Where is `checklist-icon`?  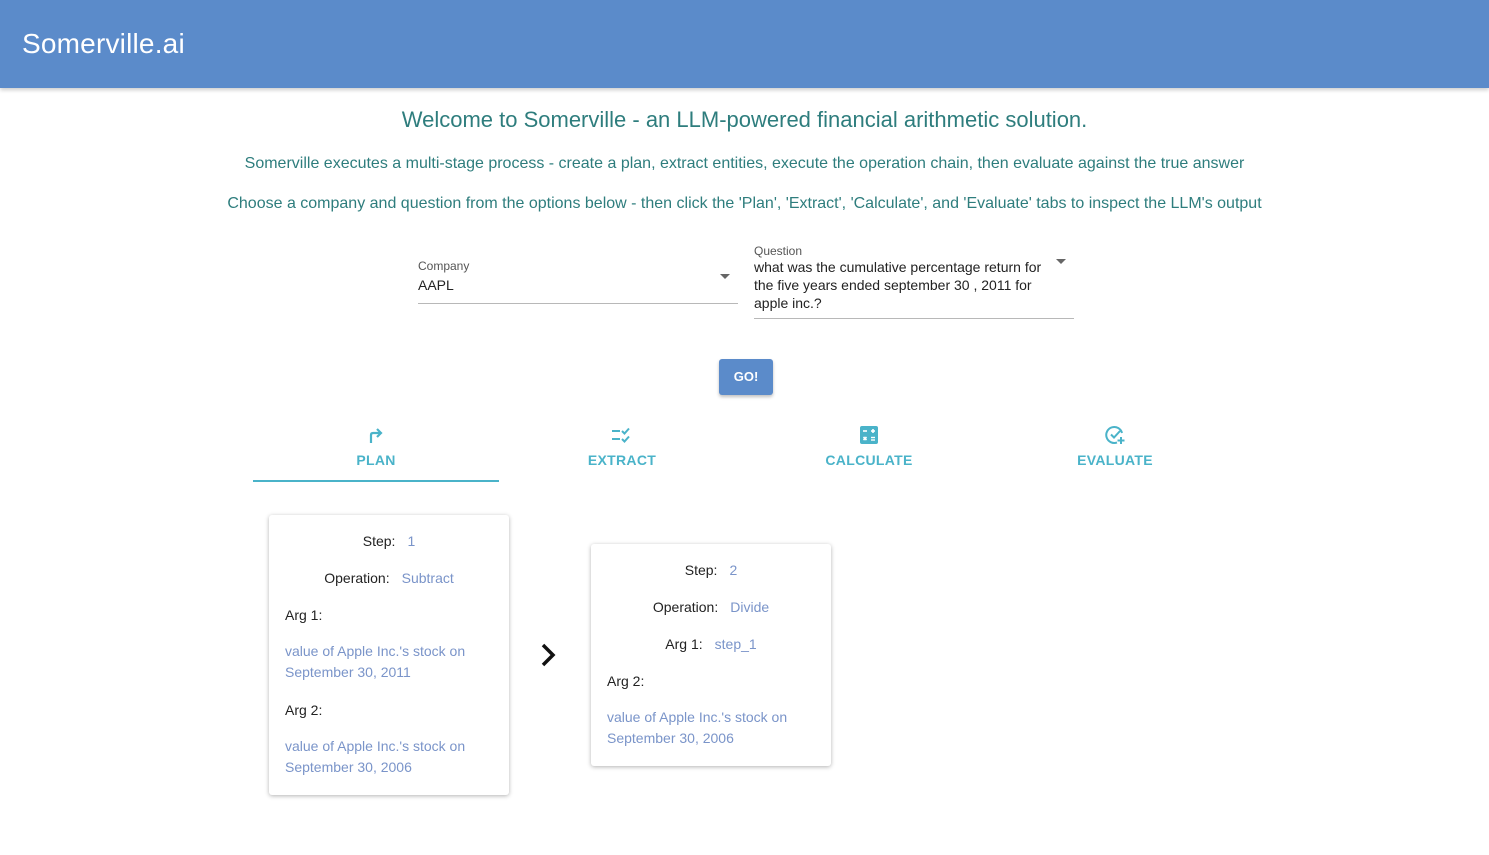 checklist-icon is located at coordinates (621, 435).